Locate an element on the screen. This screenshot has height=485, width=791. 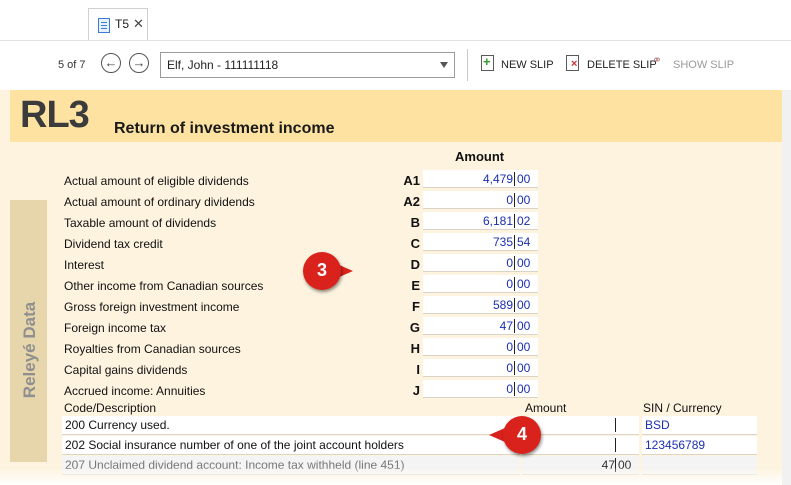
code-description-field: 200 Currency used. is located at coordinates (291, 425).